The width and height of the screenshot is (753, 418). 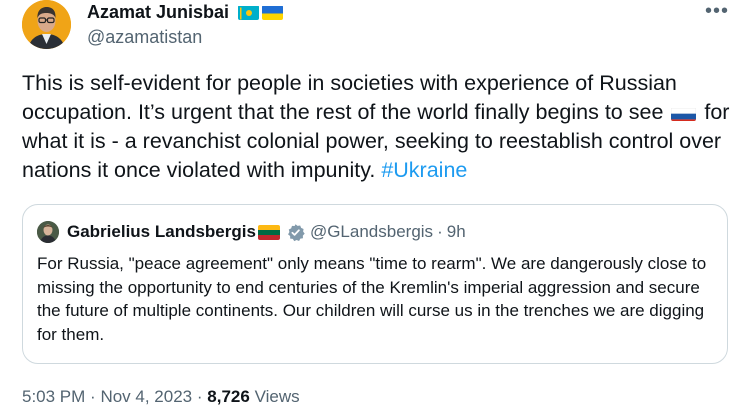 I want to click on author-flags, so click(x=261, y=12).